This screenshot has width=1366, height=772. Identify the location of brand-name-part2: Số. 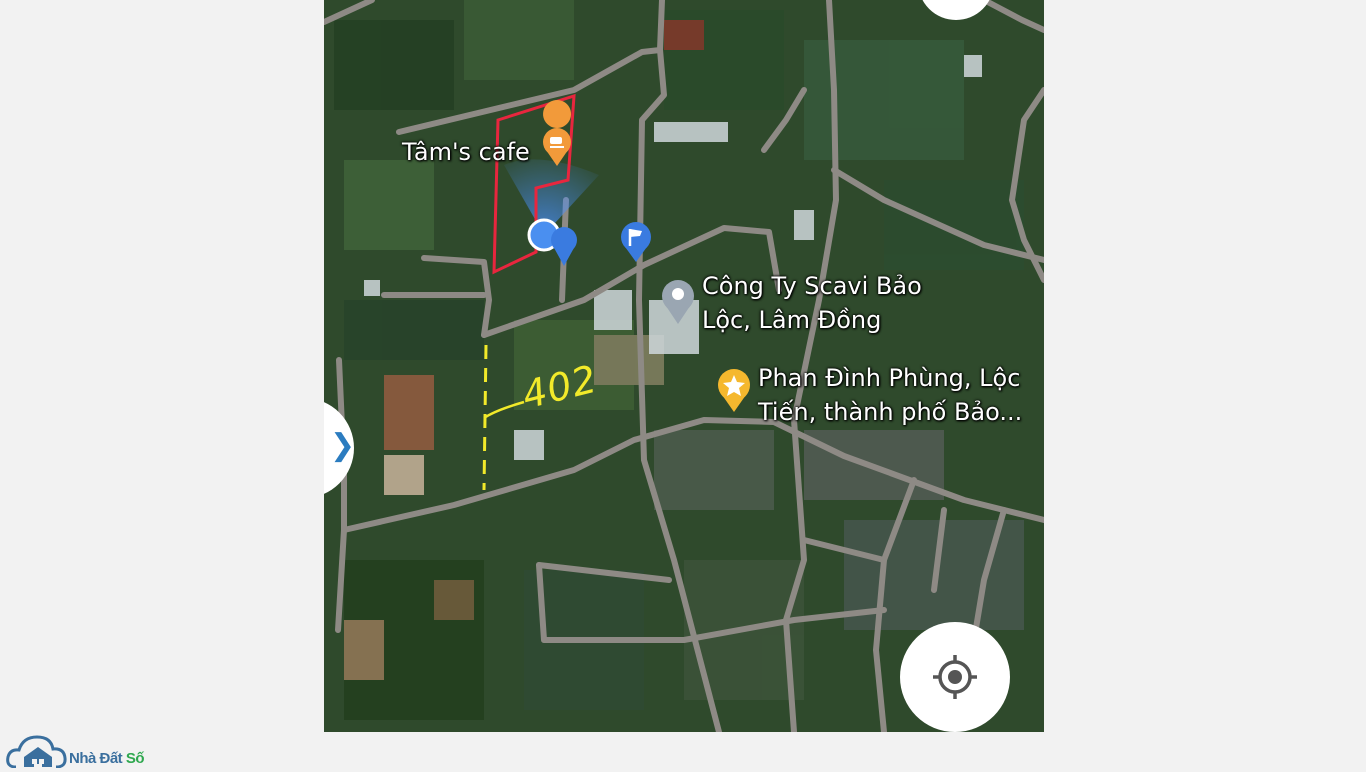
(135, 758).